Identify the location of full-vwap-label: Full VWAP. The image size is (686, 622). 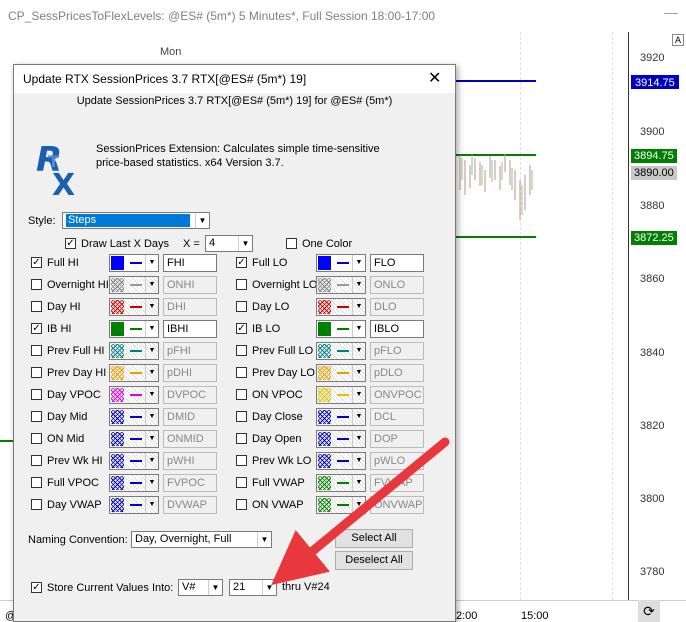
(278, 483).